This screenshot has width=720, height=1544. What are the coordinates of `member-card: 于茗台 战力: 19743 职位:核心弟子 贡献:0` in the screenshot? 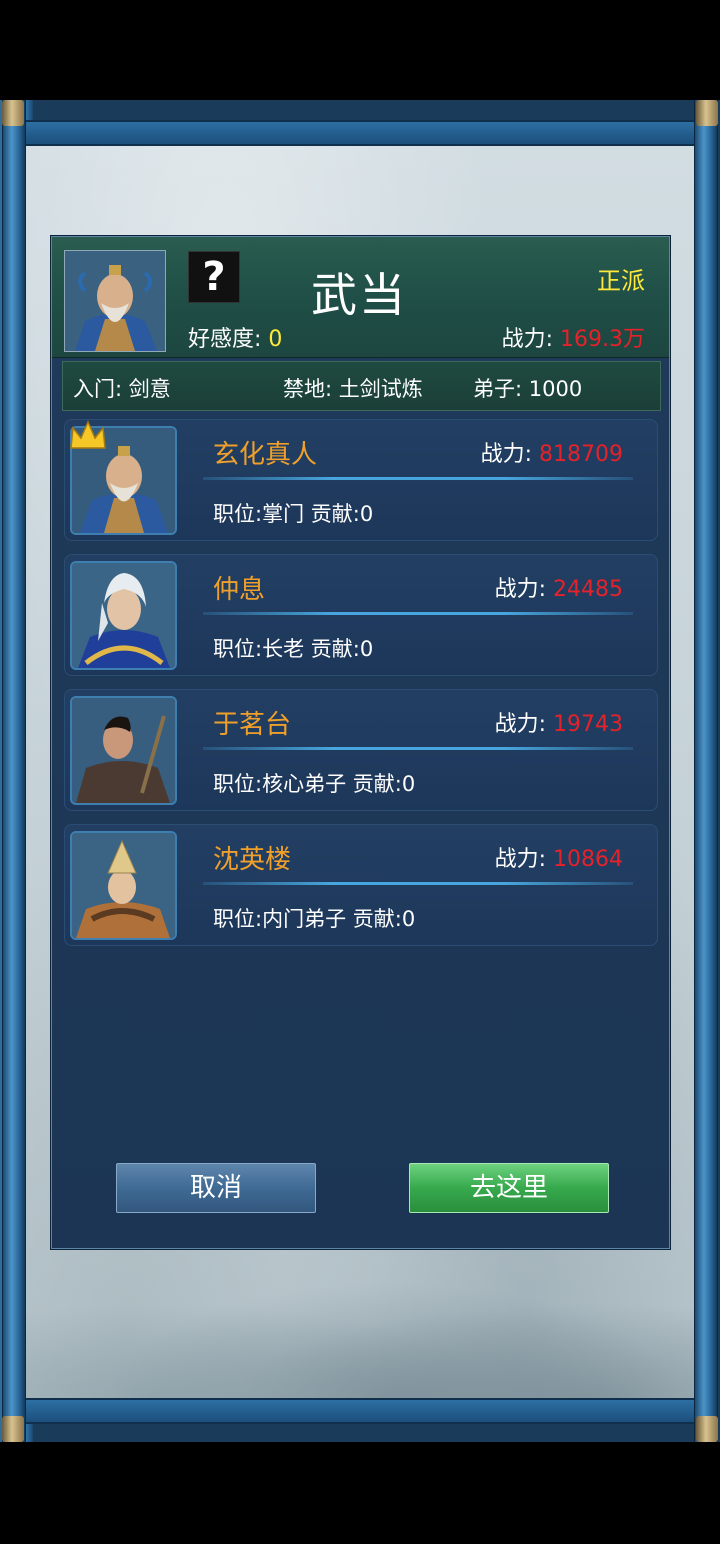 It's located at (361, 750).